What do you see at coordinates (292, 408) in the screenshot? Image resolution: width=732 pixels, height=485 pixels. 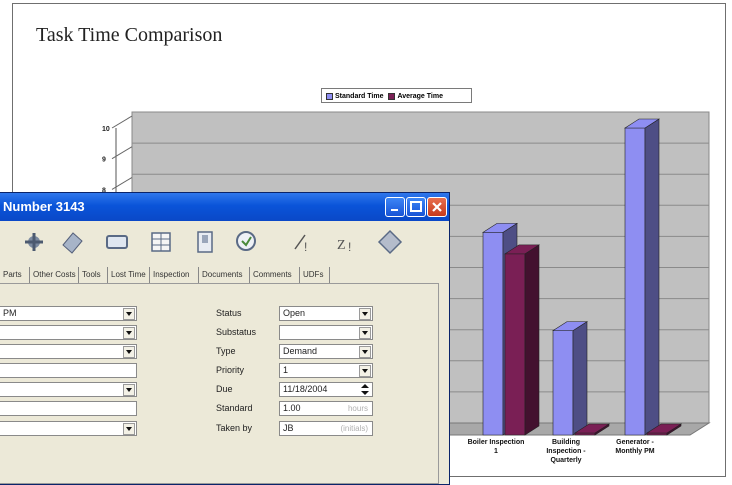 I see `standard-value: 1.00` at bounding box center [292, 408].